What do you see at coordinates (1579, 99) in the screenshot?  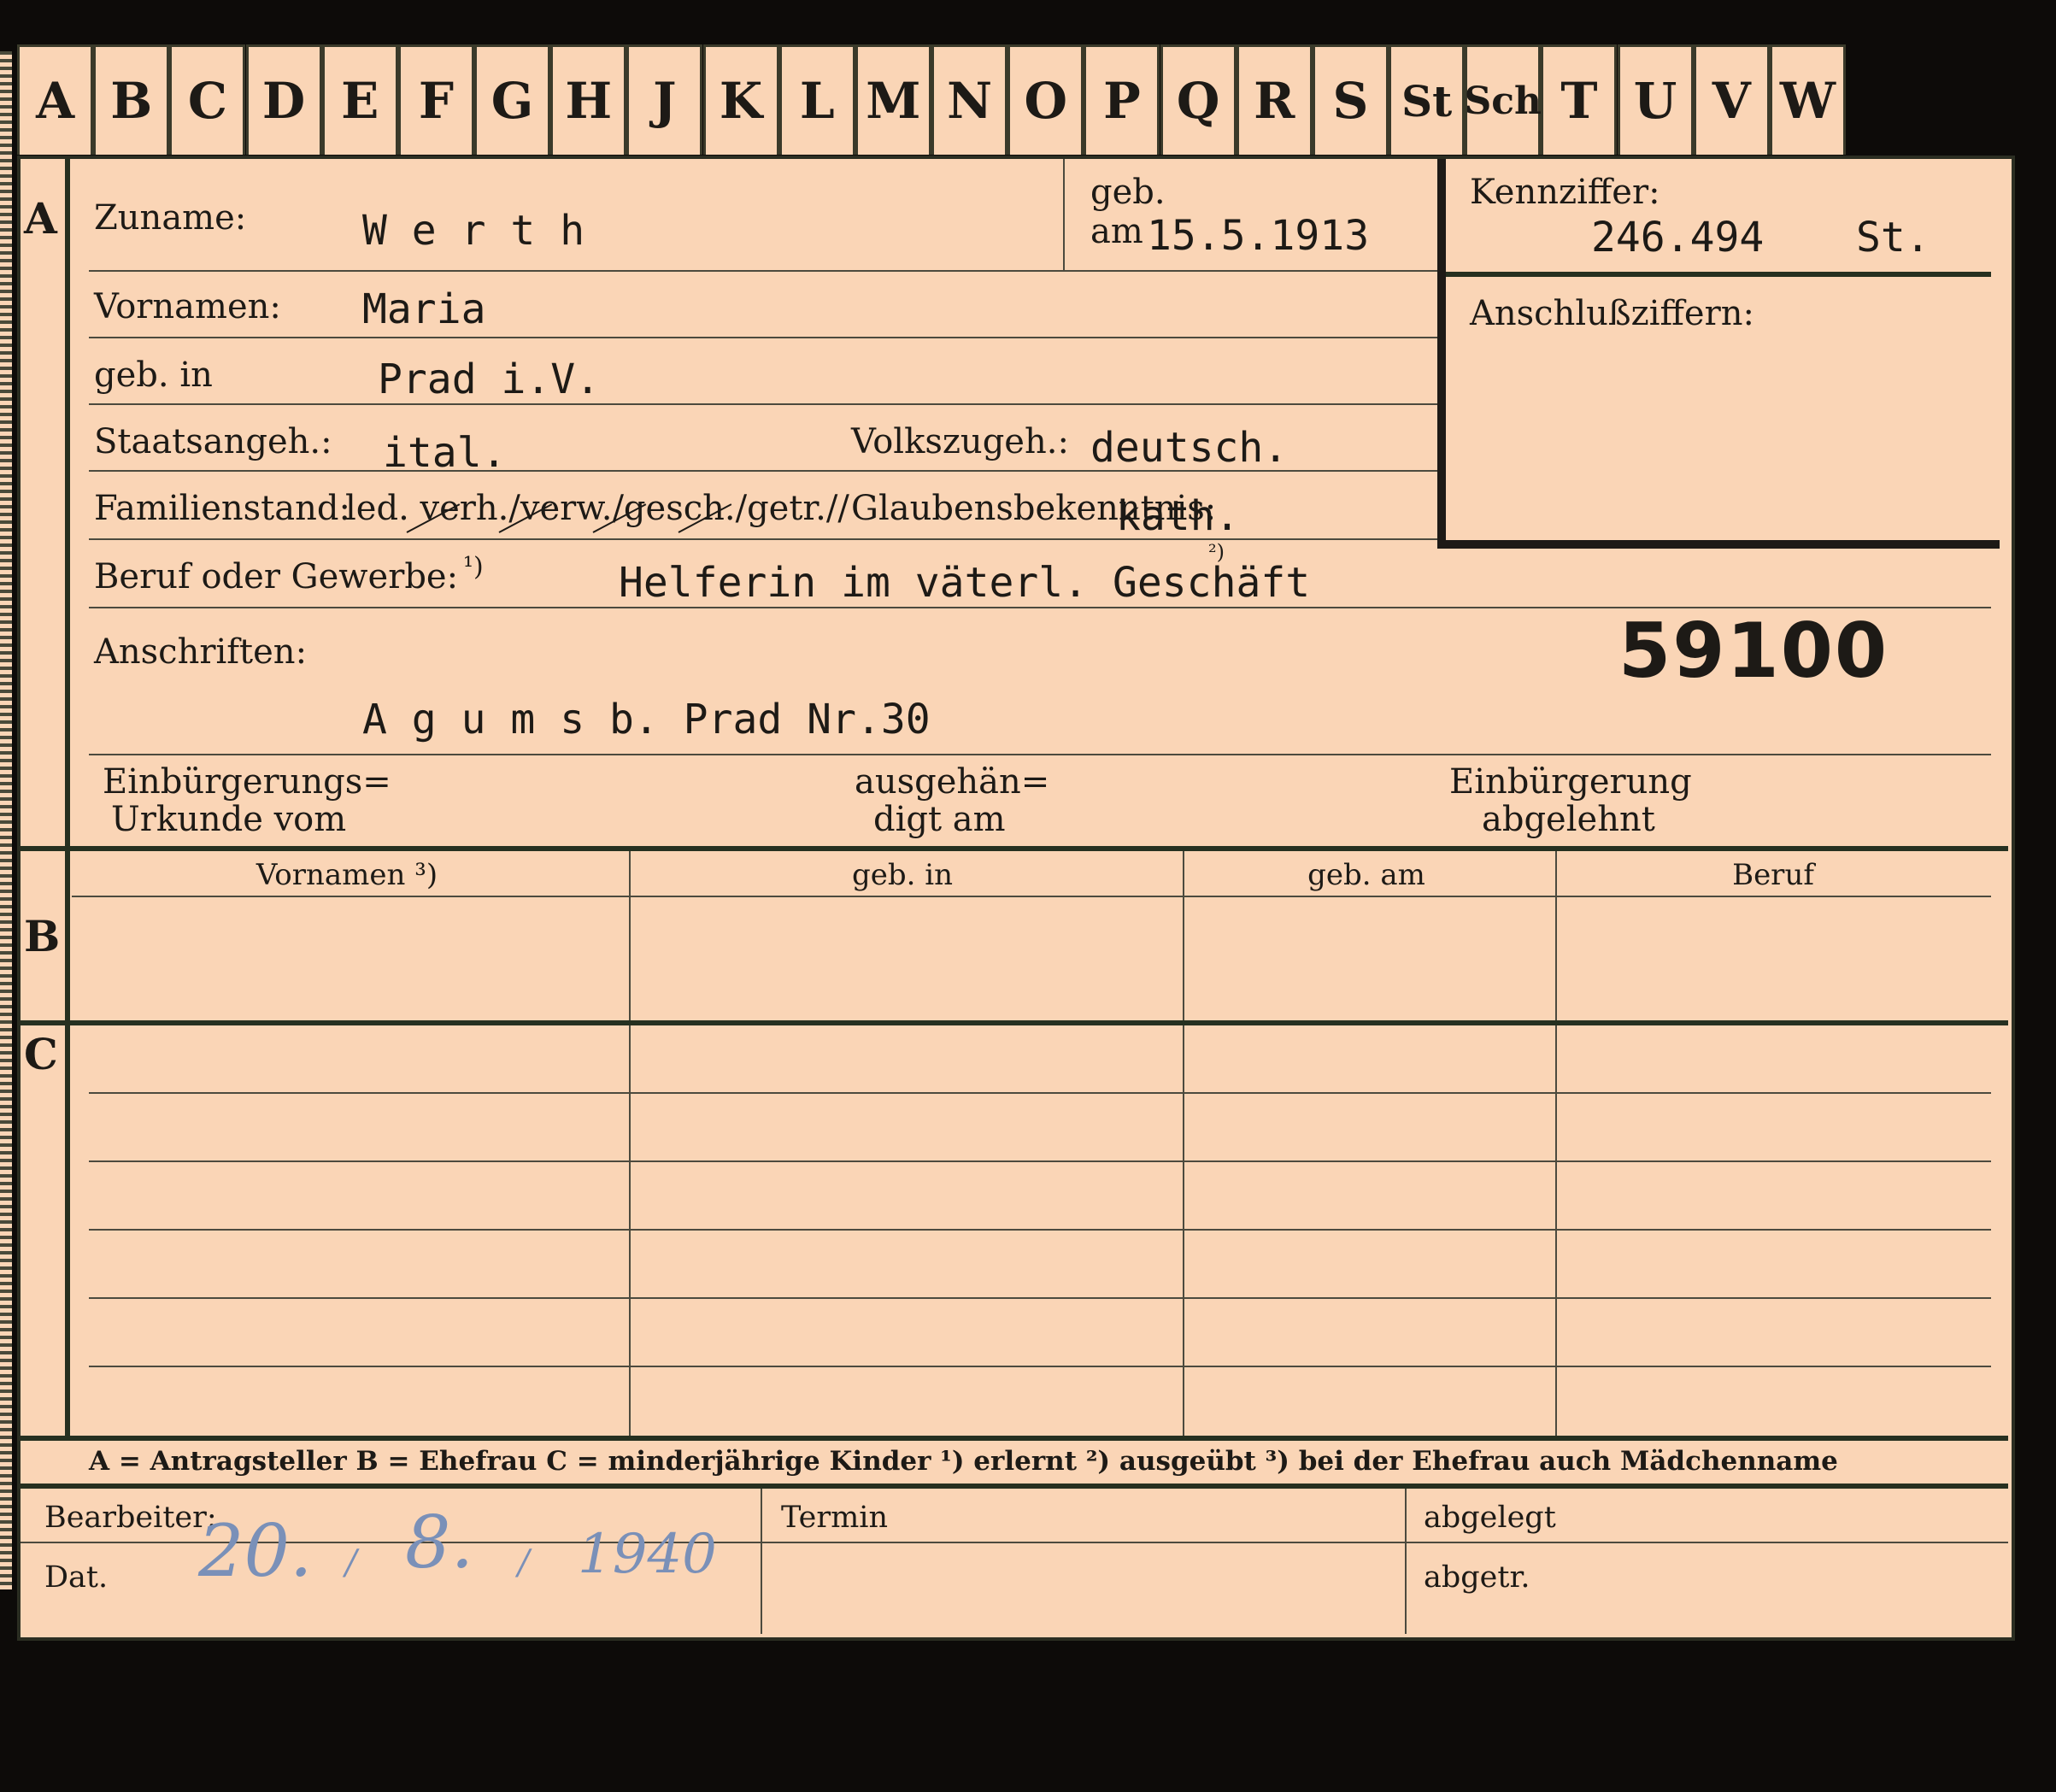 I see `index-tab: T` at bounding box center [1579, 99].